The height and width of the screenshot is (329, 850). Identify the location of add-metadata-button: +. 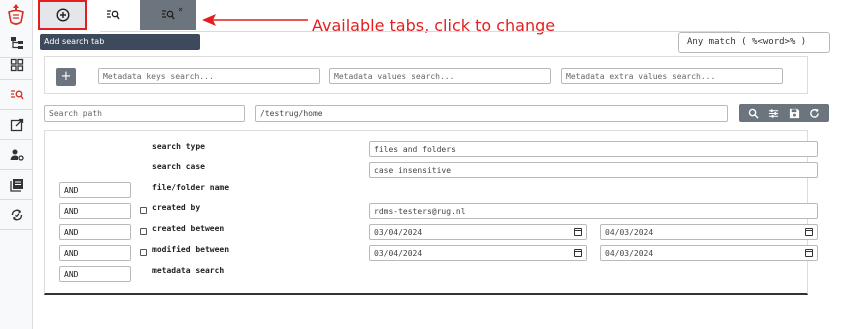
(66, 77).